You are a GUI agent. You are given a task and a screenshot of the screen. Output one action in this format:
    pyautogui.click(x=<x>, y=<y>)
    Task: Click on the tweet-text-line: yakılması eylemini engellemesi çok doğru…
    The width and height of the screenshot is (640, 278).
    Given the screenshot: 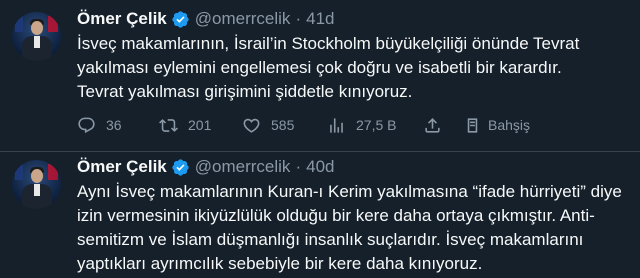 What is the action you would take?
    pyautogui.click(x=319, y=67)
    